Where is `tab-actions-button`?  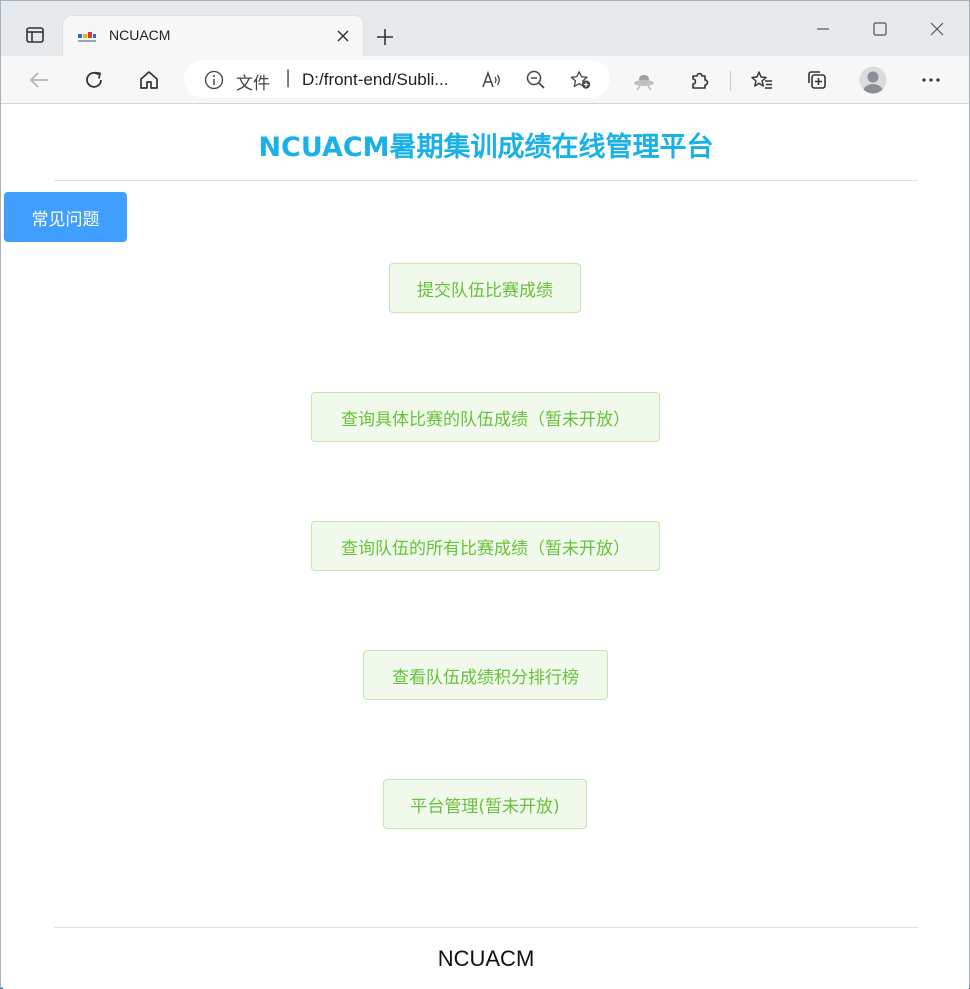 tab-actions-button is located at coordinates (35, 35).